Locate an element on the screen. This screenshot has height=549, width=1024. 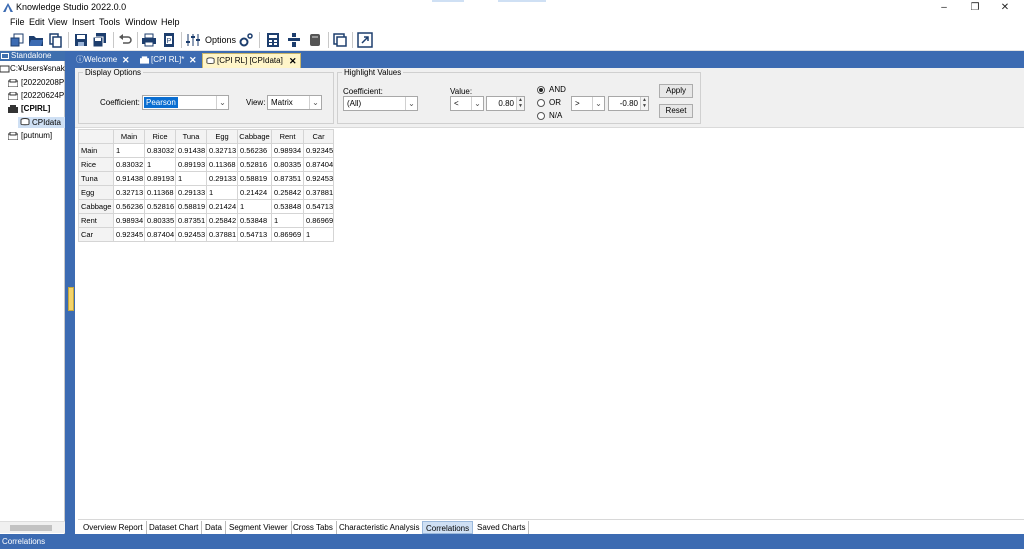
table-cell: 0.83032 is located at coordinates (160, 150).